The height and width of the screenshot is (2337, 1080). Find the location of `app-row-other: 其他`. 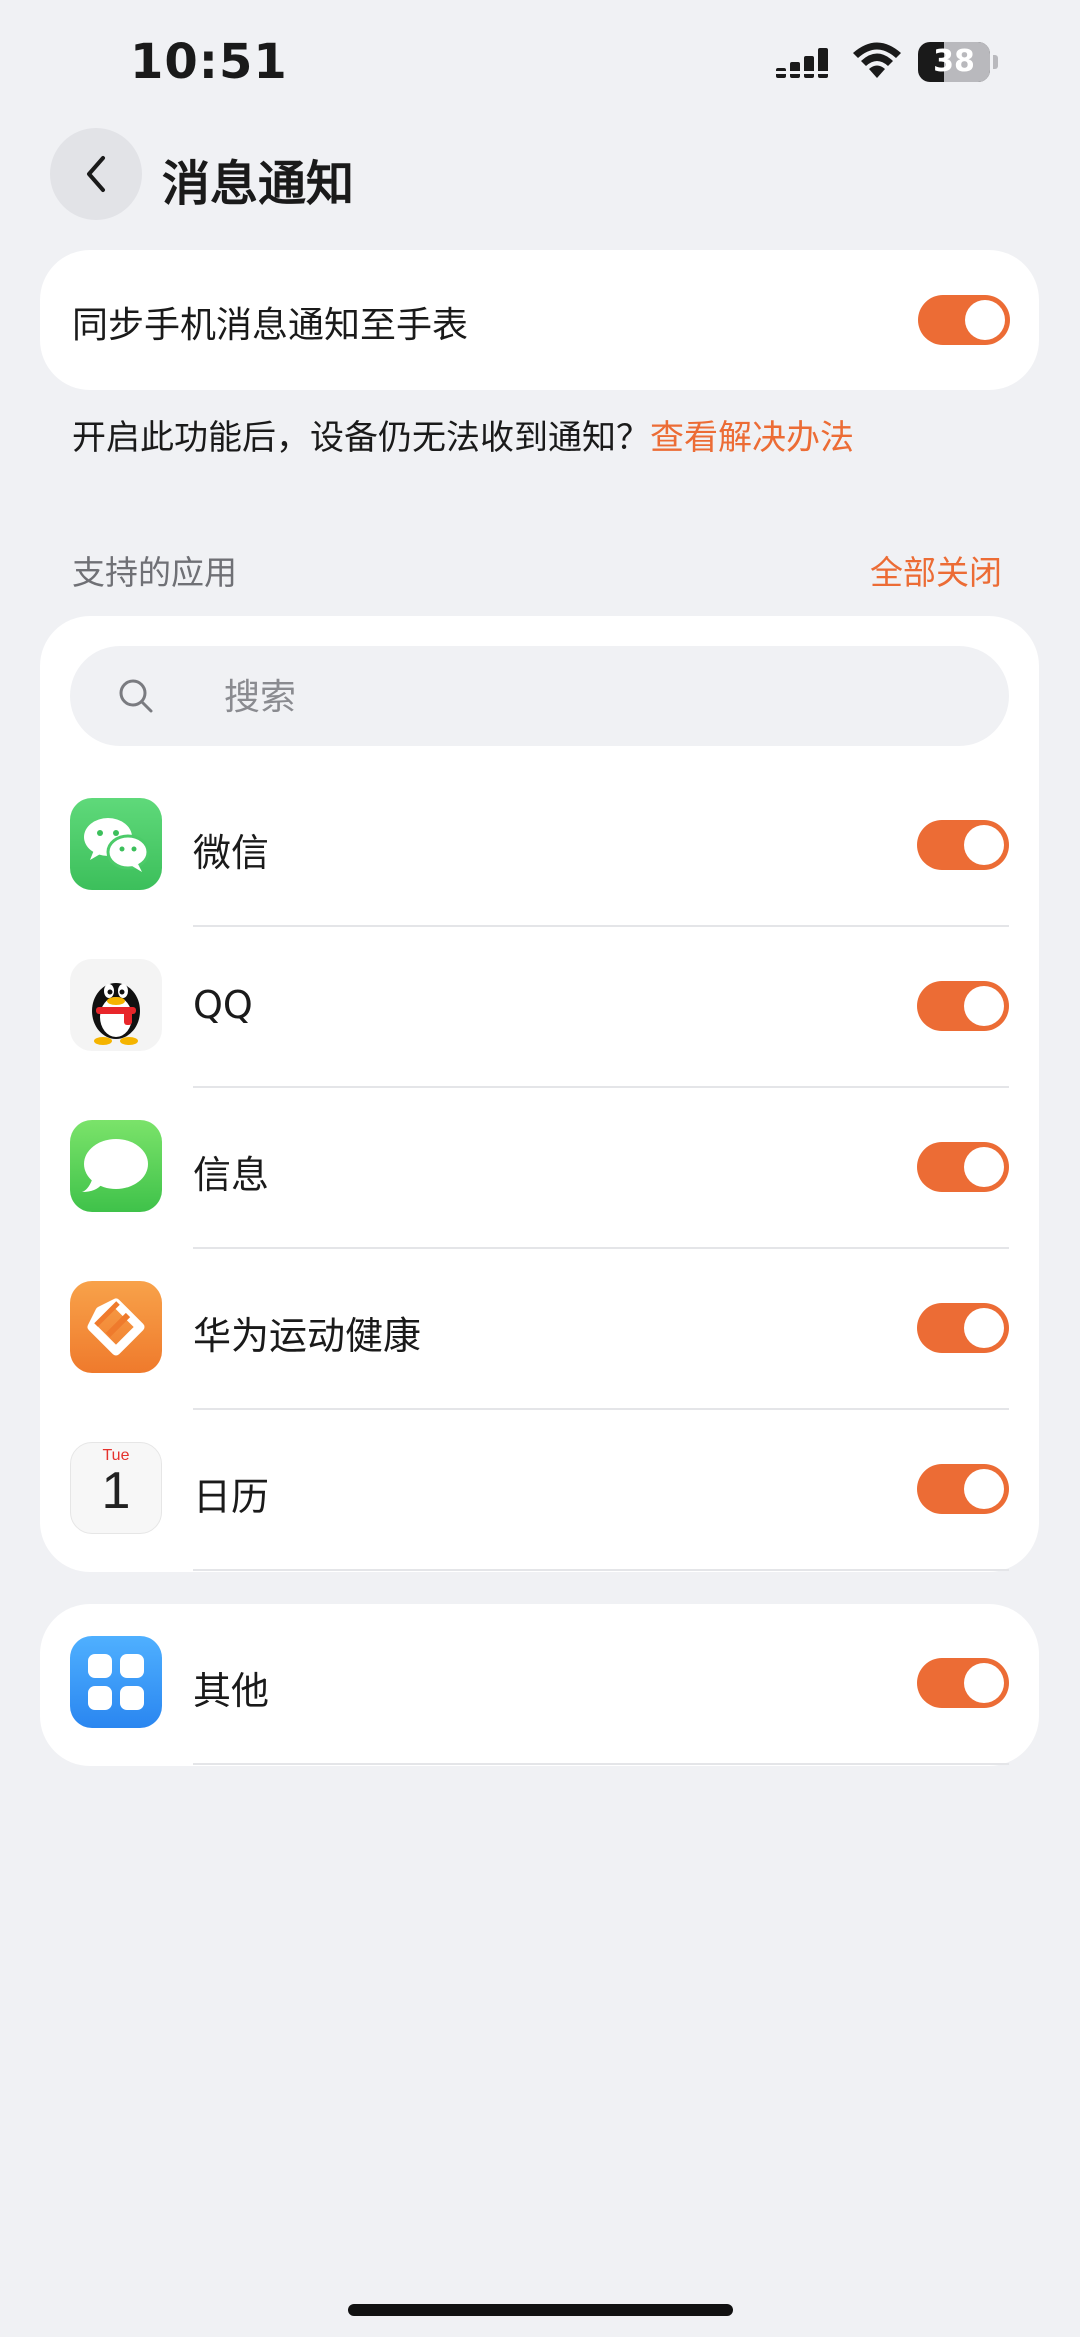

app-row-other: 其他 is located at coordinates (539, 1684).